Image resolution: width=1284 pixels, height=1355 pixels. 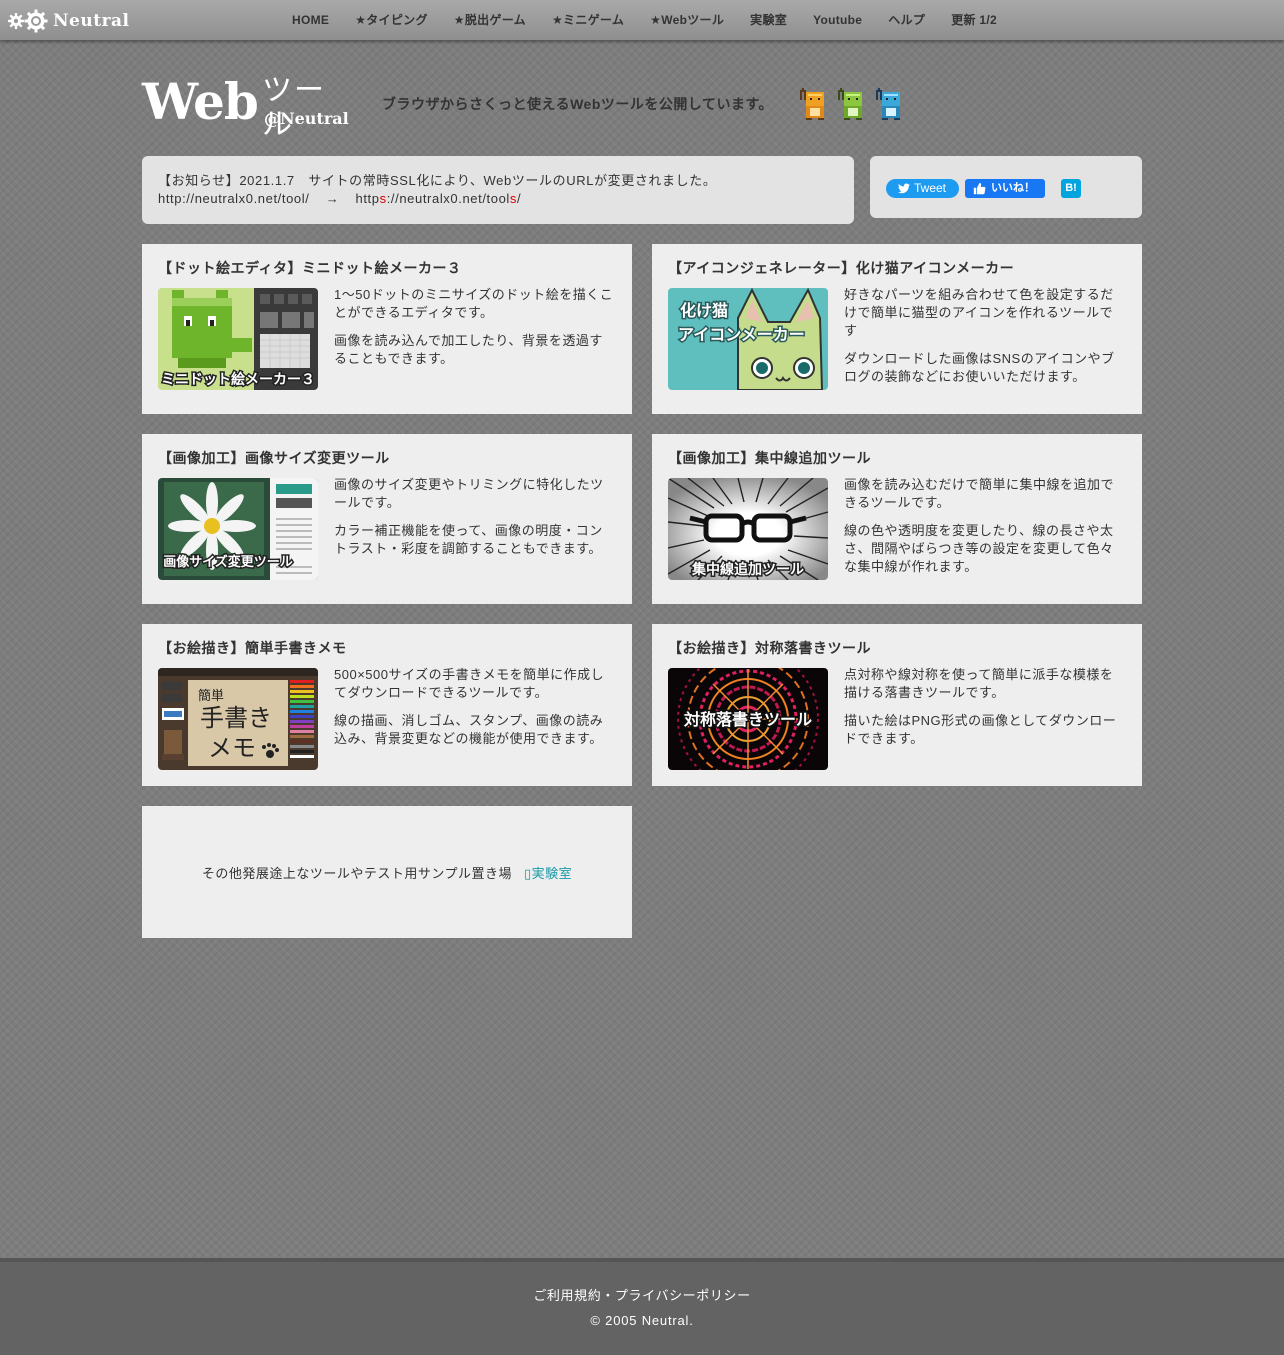 What do you see at coordinates (294, 107) in the screenshot?
I see `logo-tool-text: ツール` at bounding box center [294, 107].